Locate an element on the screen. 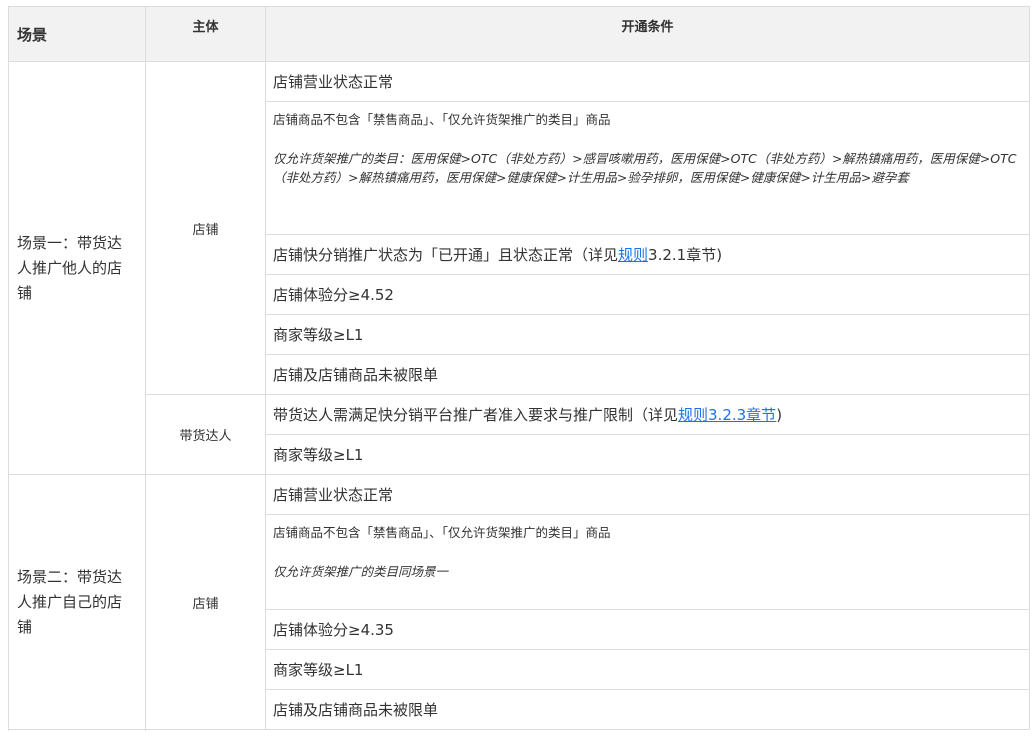  scenario-1-shop-subject: 店铺 is located at coordinates (205, 228).